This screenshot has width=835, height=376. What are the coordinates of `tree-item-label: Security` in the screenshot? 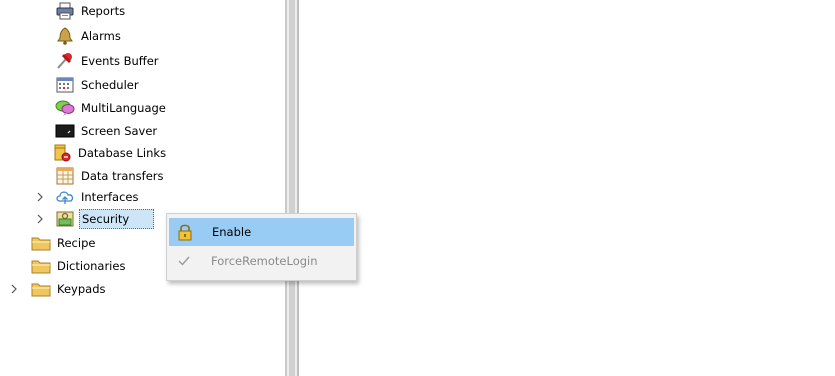 It's located at (117, 219).